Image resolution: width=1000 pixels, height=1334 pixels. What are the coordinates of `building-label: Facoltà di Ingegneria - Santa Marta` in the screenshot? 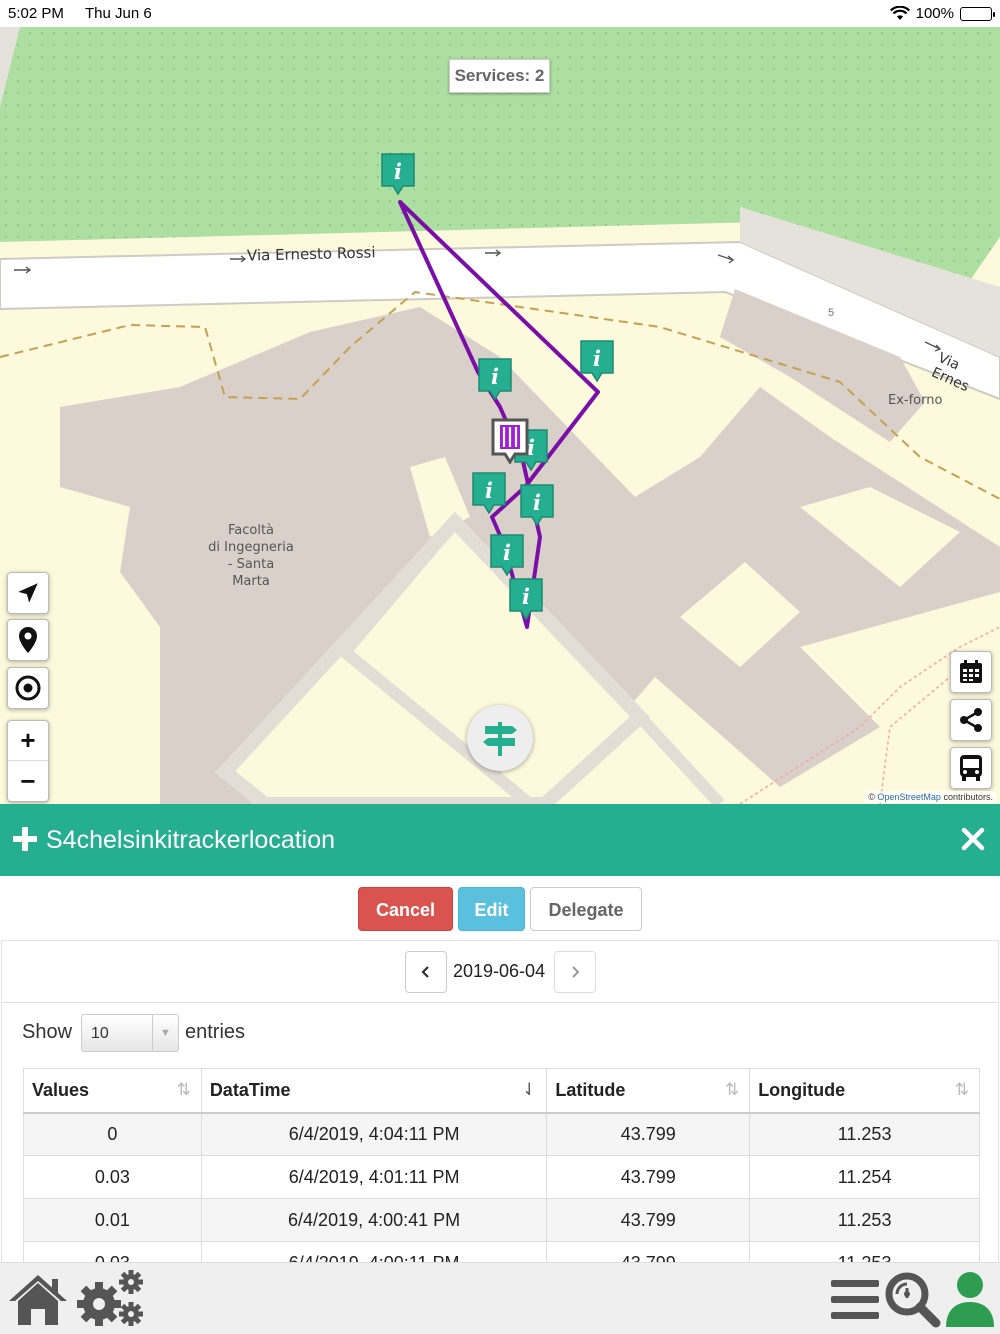 It's located at (251, 556).